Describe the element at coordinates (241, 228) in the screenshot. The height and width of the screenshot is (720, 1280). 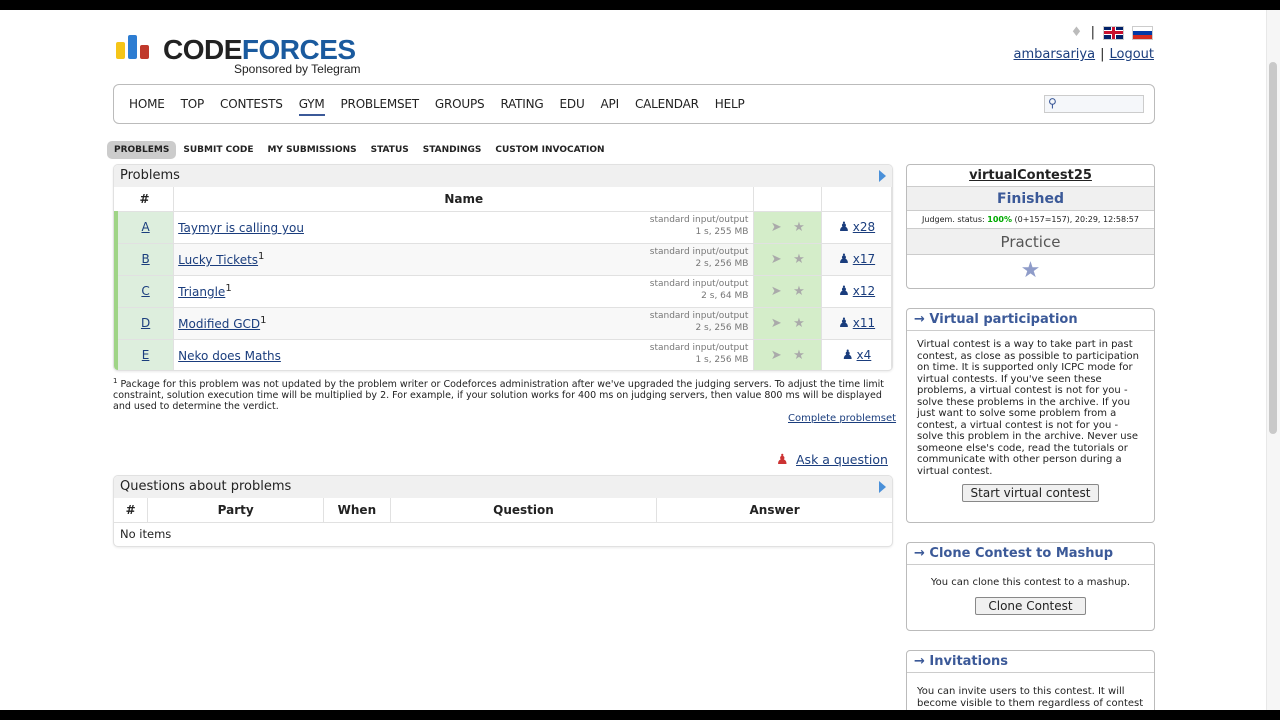
I see `problem-name-link: Taymyr is calling you` at that location.